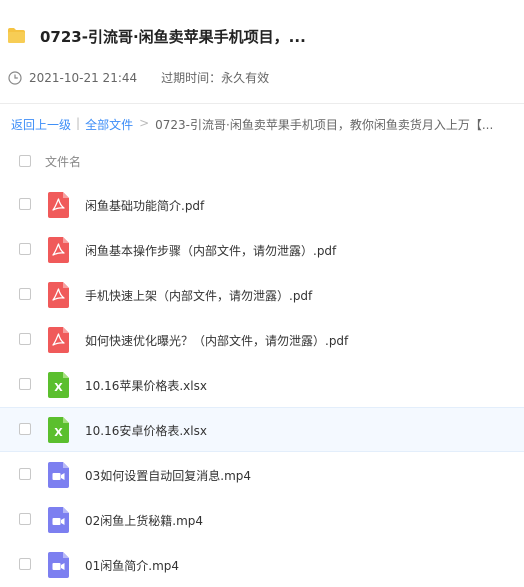  Describe the element at coordinates (262, 204) in the screenshot. I see `file-row: 闲鱼基础功能简介.pdf` at that location.